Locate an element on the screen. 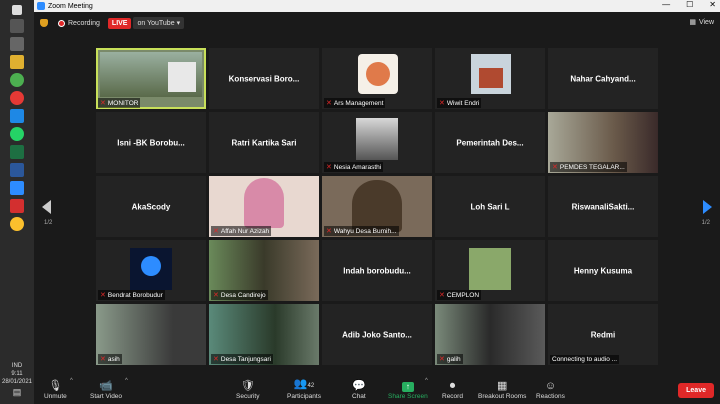  task-view-icon is located at coordinates (17, 44).